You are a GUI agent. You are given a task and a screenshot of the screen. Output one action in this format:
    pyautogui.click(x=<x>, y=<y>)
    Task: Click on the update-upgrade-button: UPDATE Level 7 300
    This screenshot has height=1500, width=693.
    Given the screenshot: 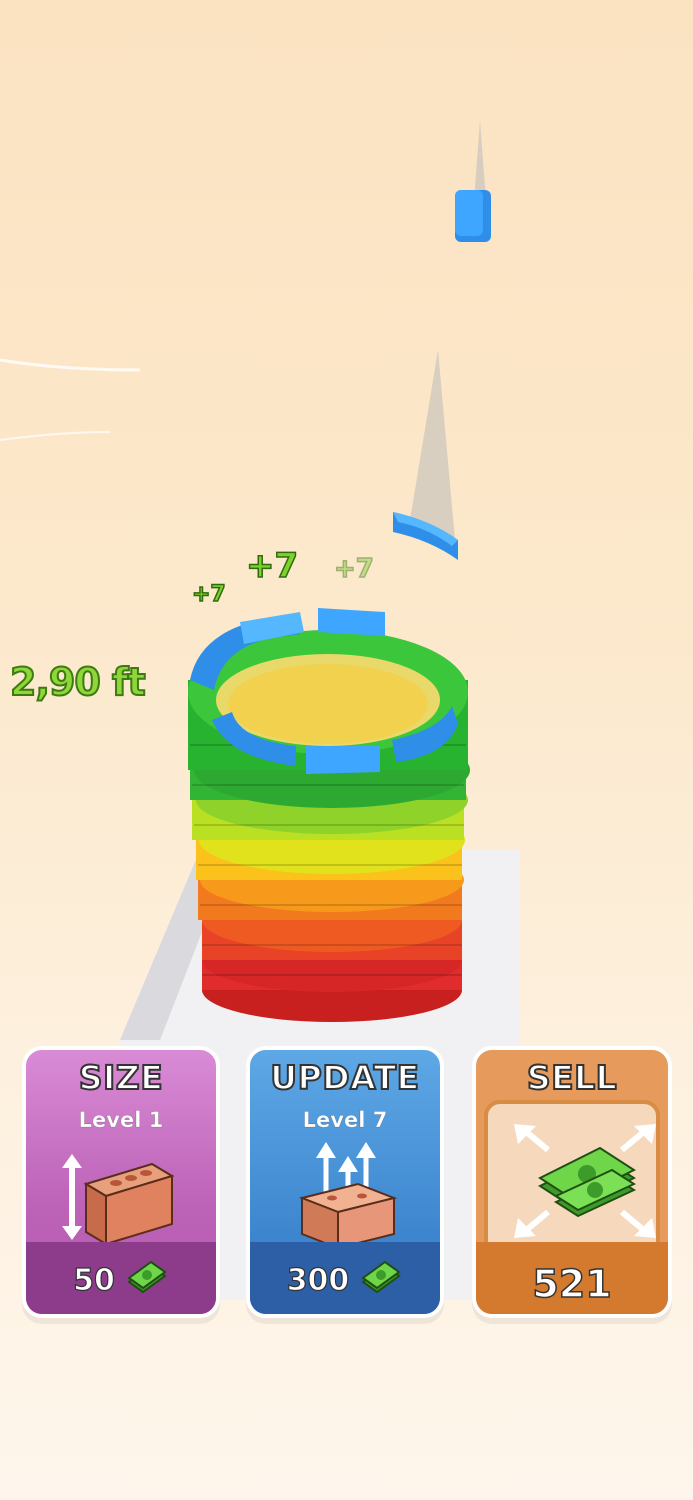 What is the action you would take?
    pyautogui.click(x=345, y=1182)
    